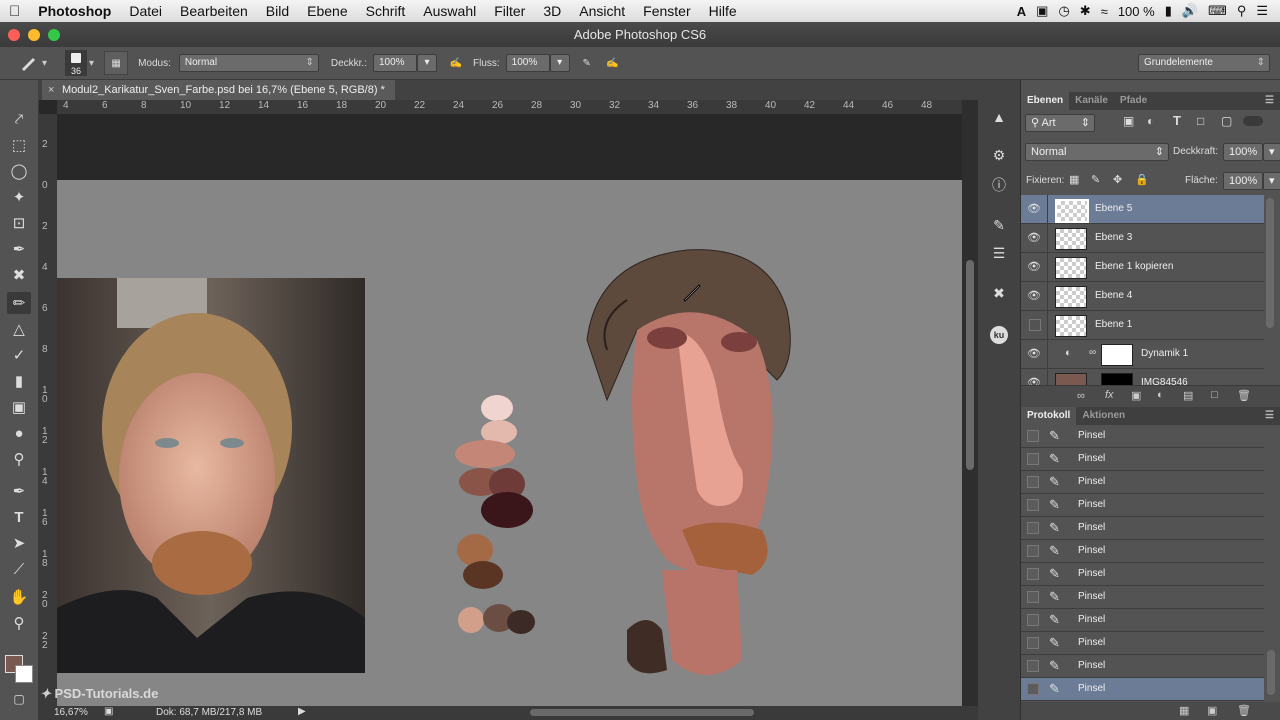  Describe the element at coordinates (19, 699) in the screenshot. I see `quick-mask-icon: ▢` at that location.